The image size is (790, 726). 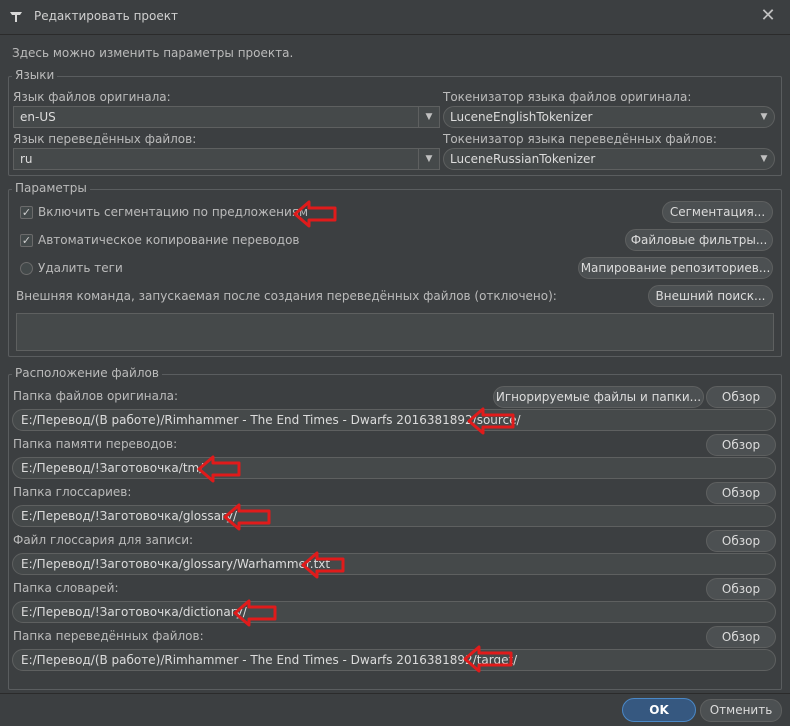 What do you see at coordinates (80, 268) in the screenshot?
I see `remove-tags-label: Удалить теги` at bounding box center [80, 268].